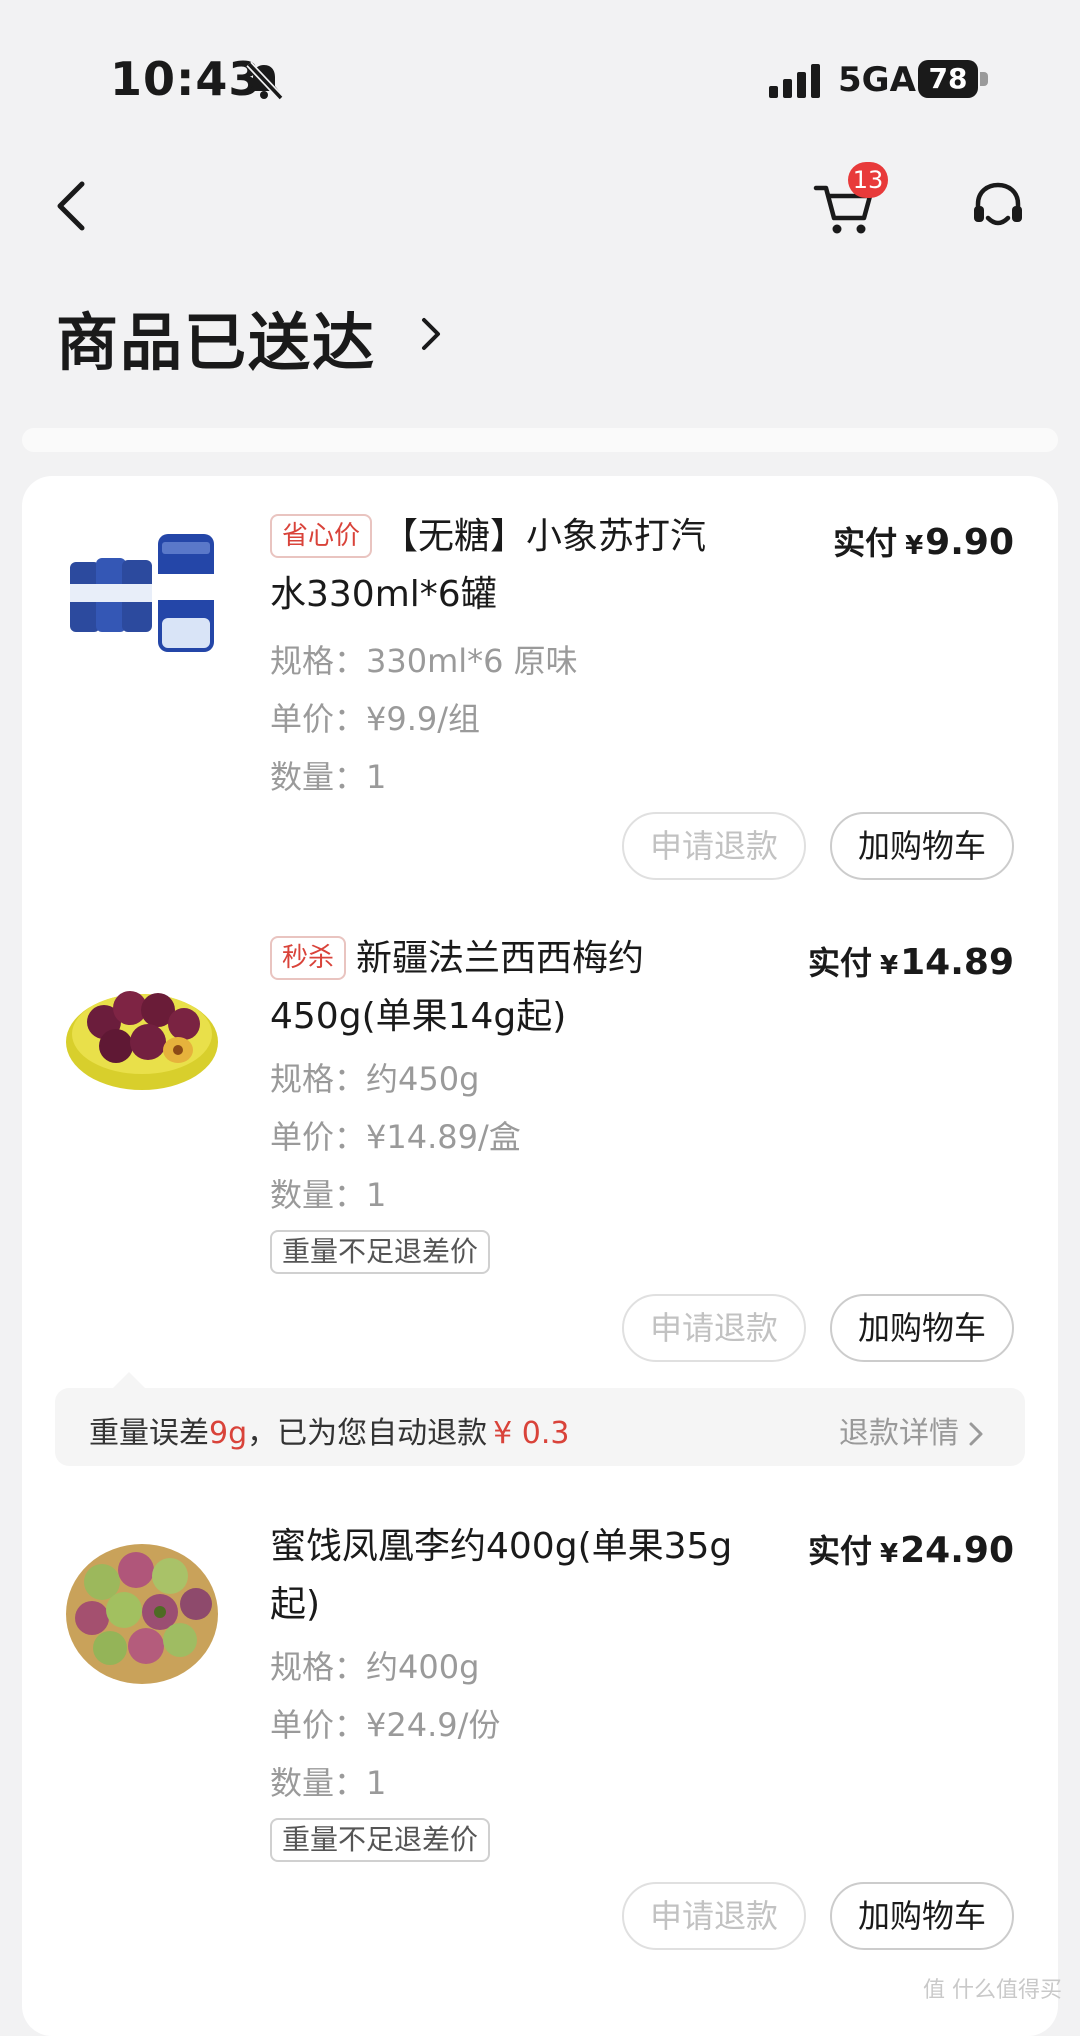 The height and width of the screenshot is (2036, 1080). Describe the element at coordinates (328, 777) in the screenshot. I see `item-1-quantity: 数量：1` at that location.